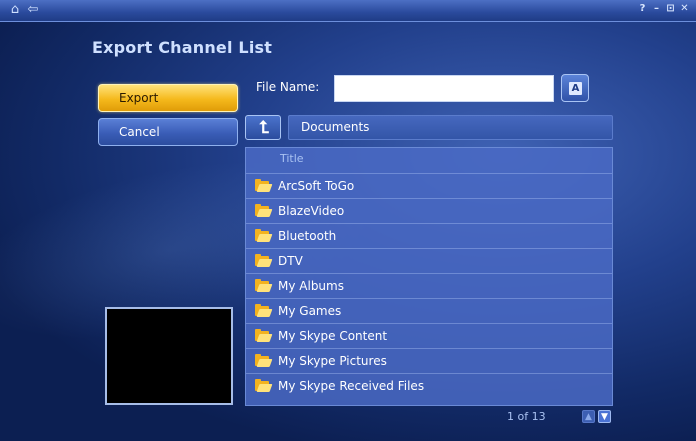 This screenshot has height=441, width=696. Describe the element at coordinates (429, 335) in the screenshot. I see `list-item: My Skype Content` at that location.